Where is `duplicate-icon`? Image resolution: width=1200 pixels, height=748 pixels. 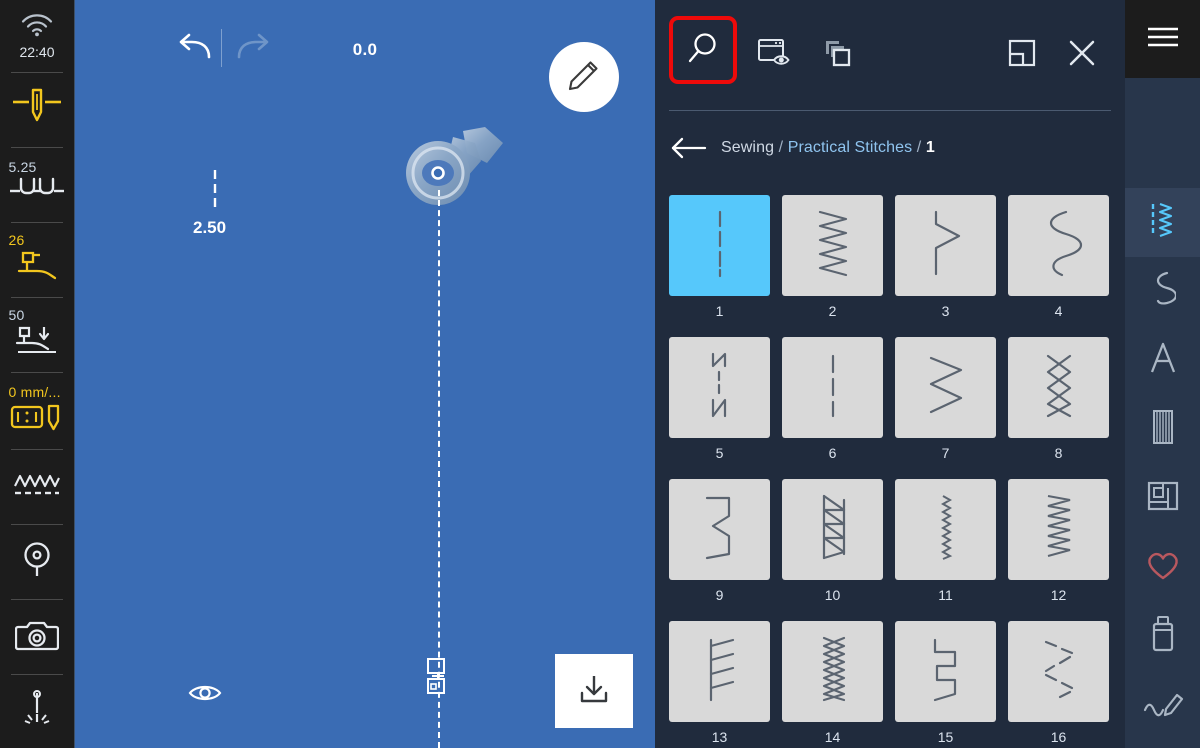 duplicate-icon is located at coordinates (837, 55).